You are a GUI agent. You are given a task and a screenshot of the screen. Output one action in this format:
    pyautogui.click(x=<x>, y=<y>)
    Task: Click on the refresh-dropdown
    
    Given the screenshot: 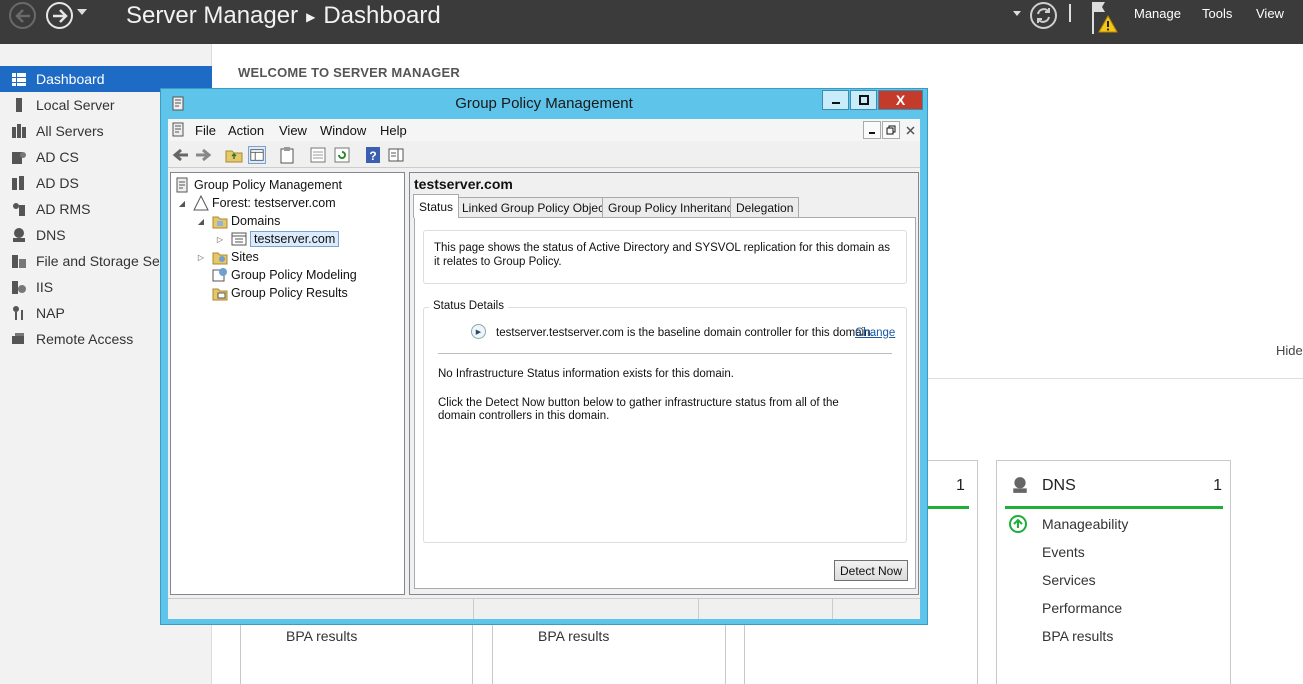 What is the action you would take?
    pyautogui.click(x=1017, y=13)
    